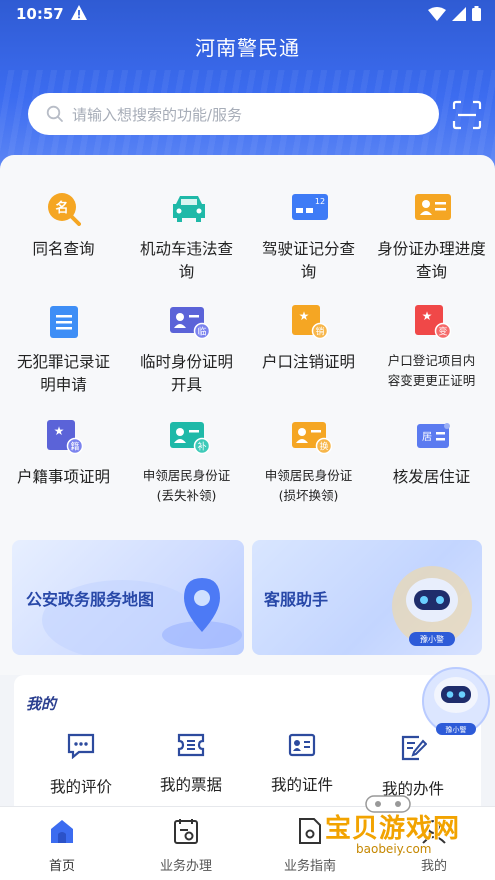 The height and width of the screenshot is (880, 495). I want to click on svg-text: 变, so click(442, 332).